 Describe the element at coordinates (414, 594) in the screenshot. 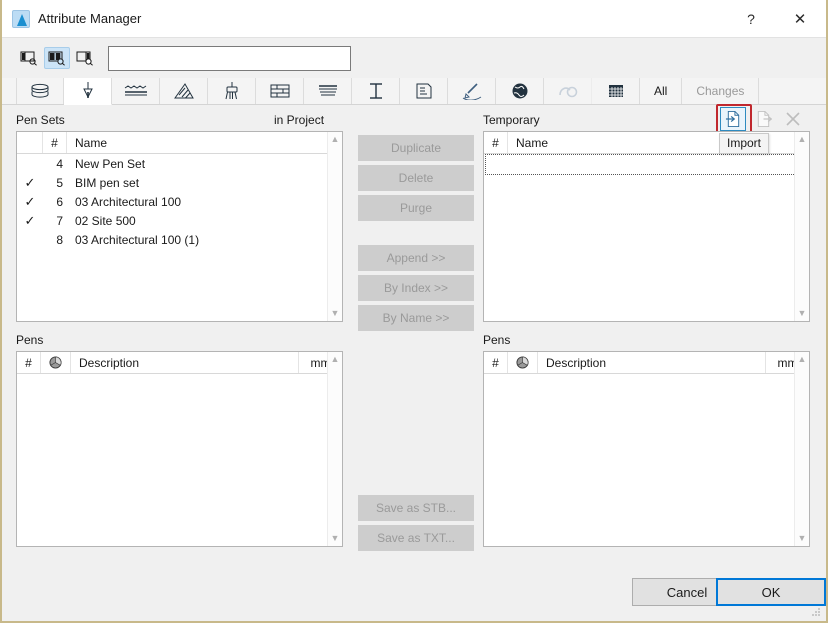

I see `dialog-footer: Cancel OK` at that location.